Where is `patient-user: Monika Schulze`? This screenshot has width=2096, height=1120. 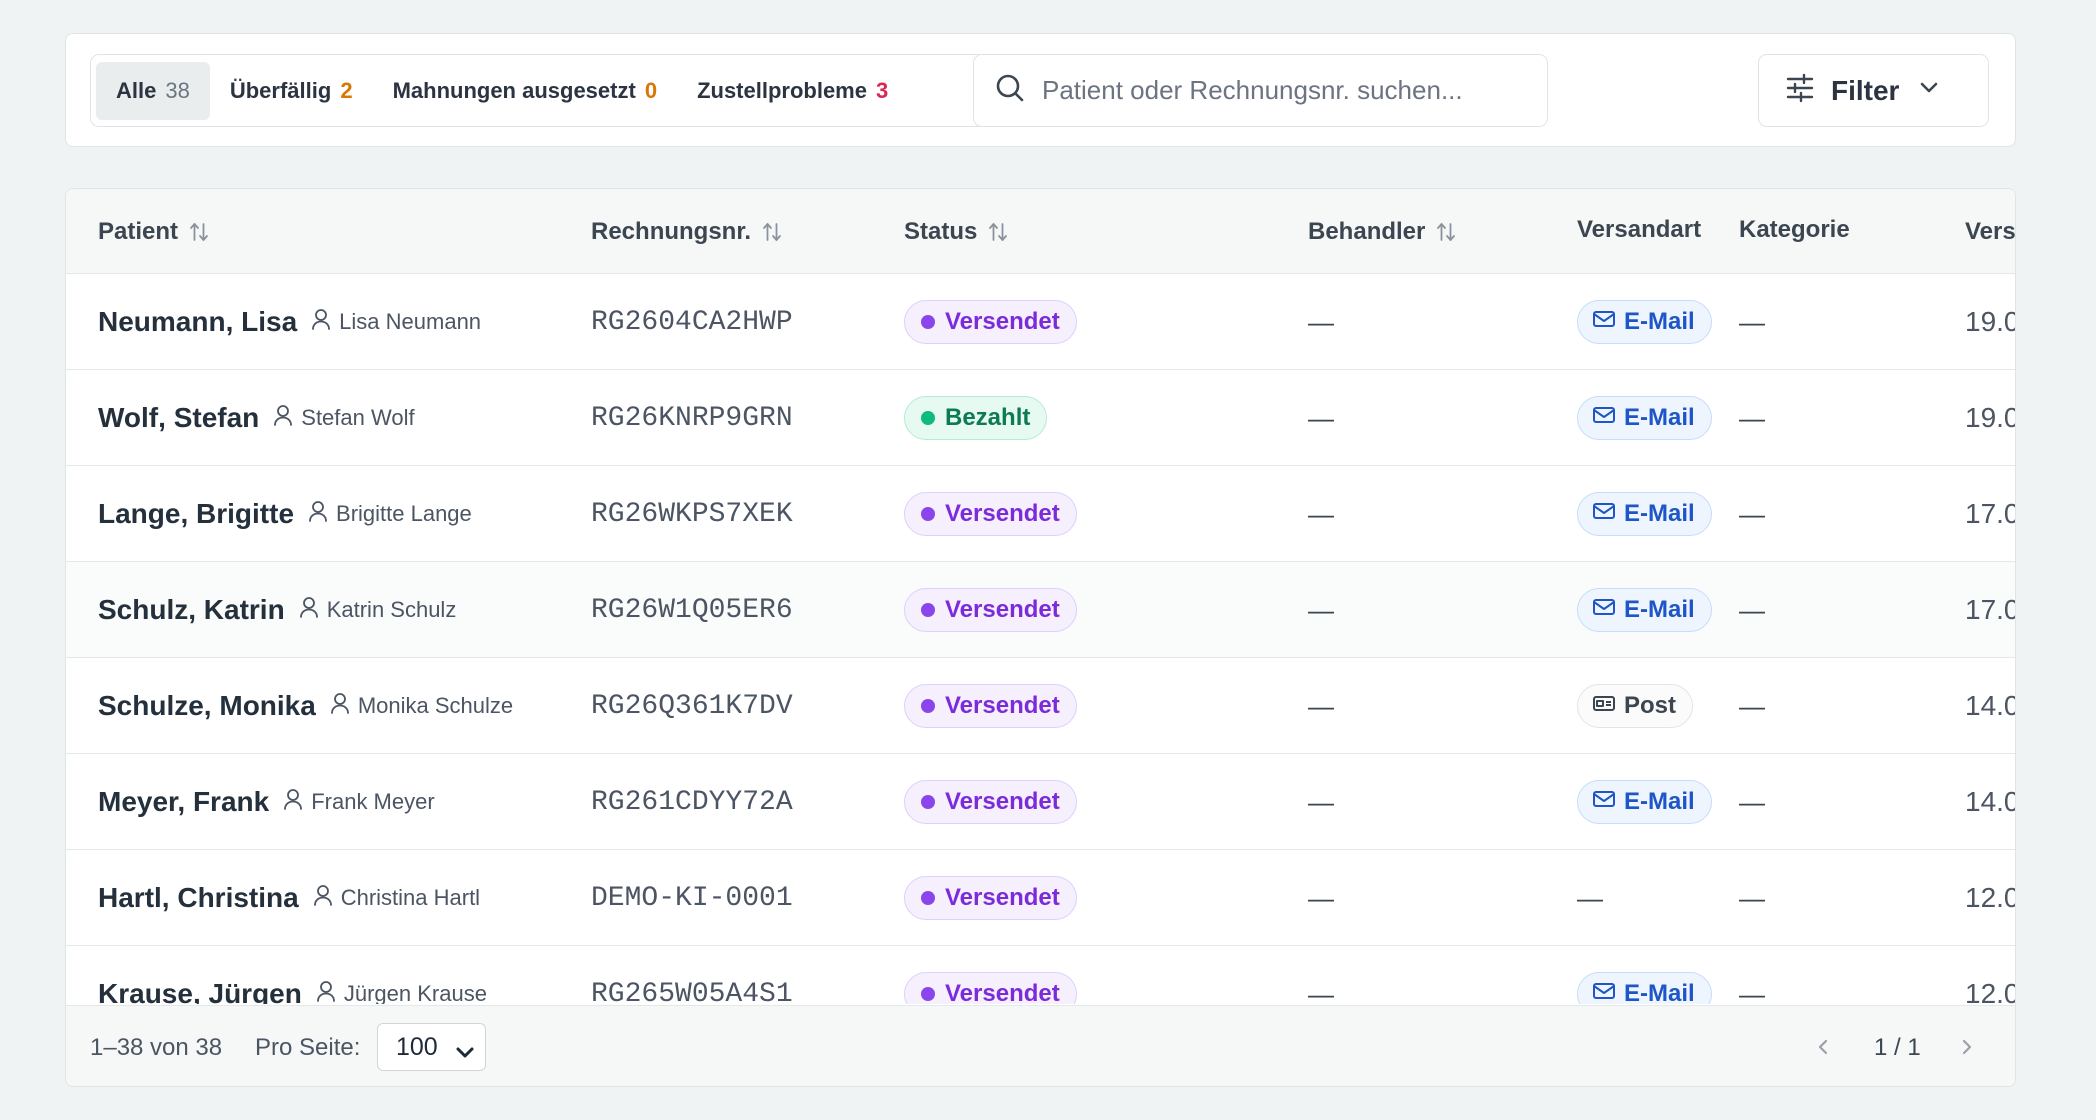
patient-user: Monika Schulze is located at coordinates (421, 706).